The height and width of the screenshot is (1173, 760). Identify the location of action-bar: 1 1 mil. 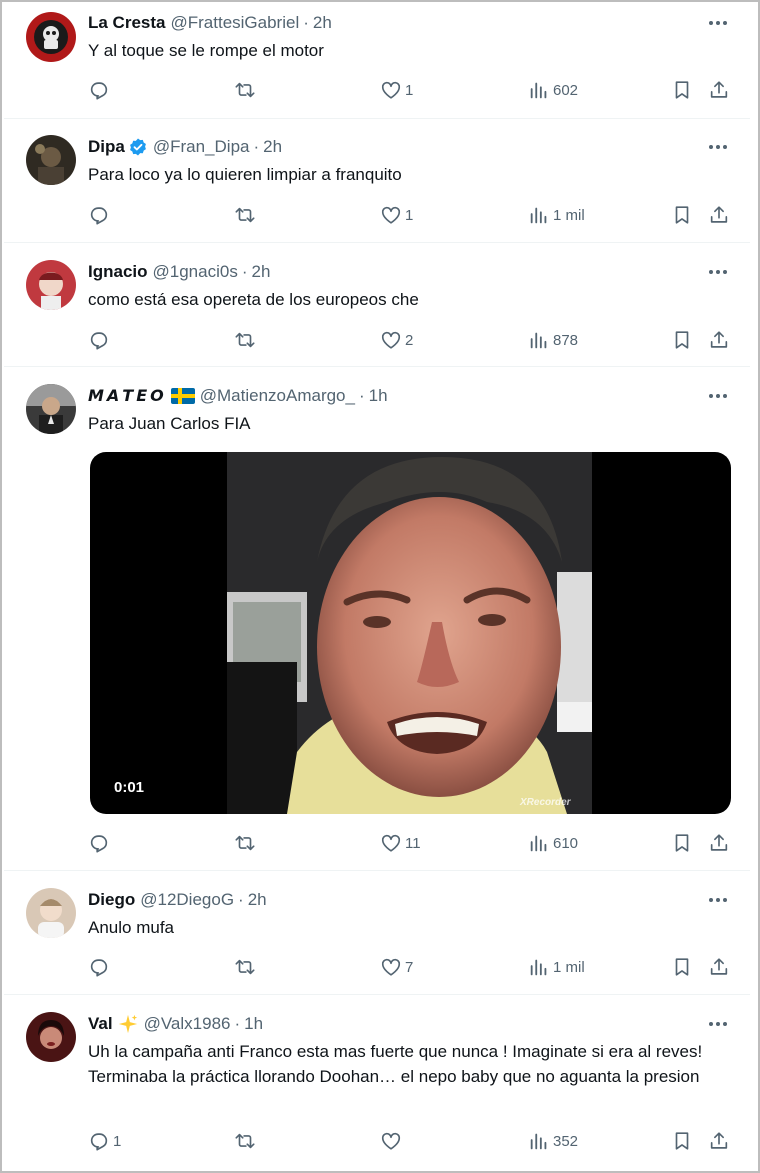
(408, 215).